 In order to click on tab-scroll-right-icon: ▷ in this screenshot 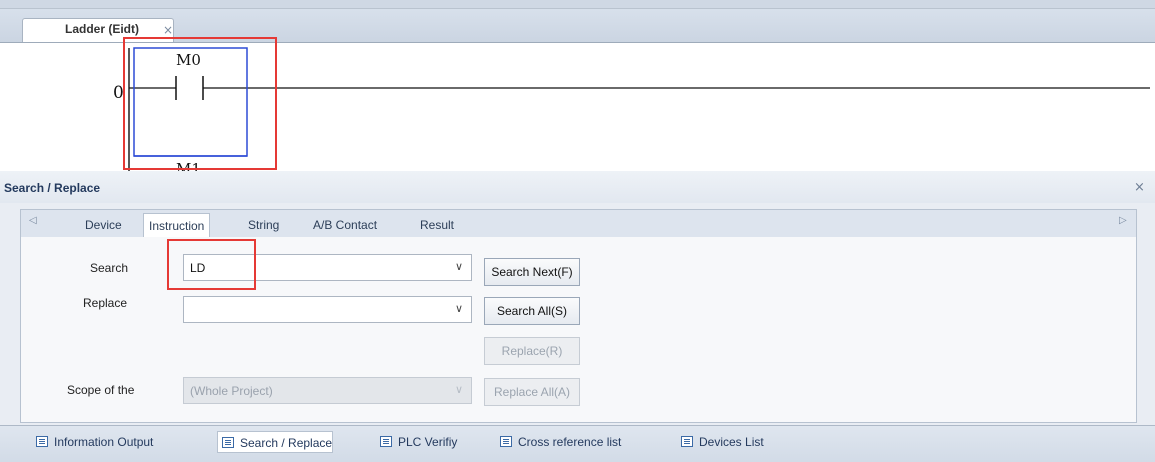, I will do `click(1123, 220)`.